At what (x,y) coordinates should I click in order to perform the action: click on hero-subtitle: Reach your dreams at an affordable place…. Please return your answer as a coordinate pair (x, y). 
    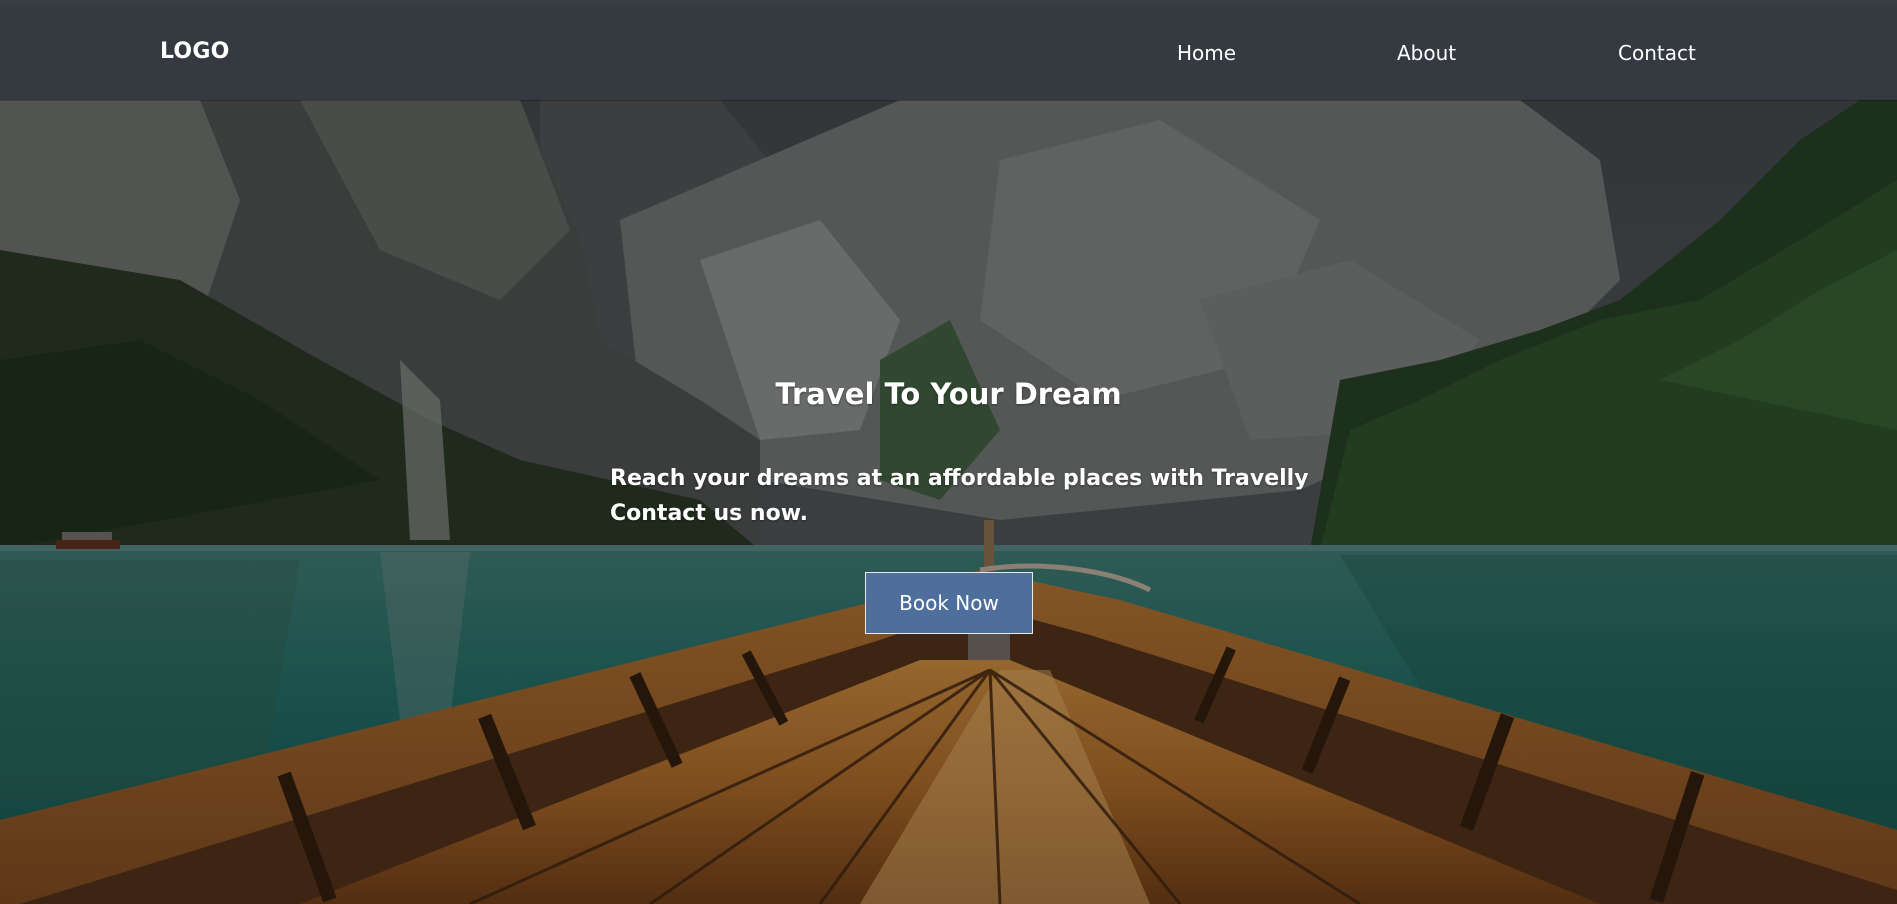
    Looking at the image, I should click on (959, 496).